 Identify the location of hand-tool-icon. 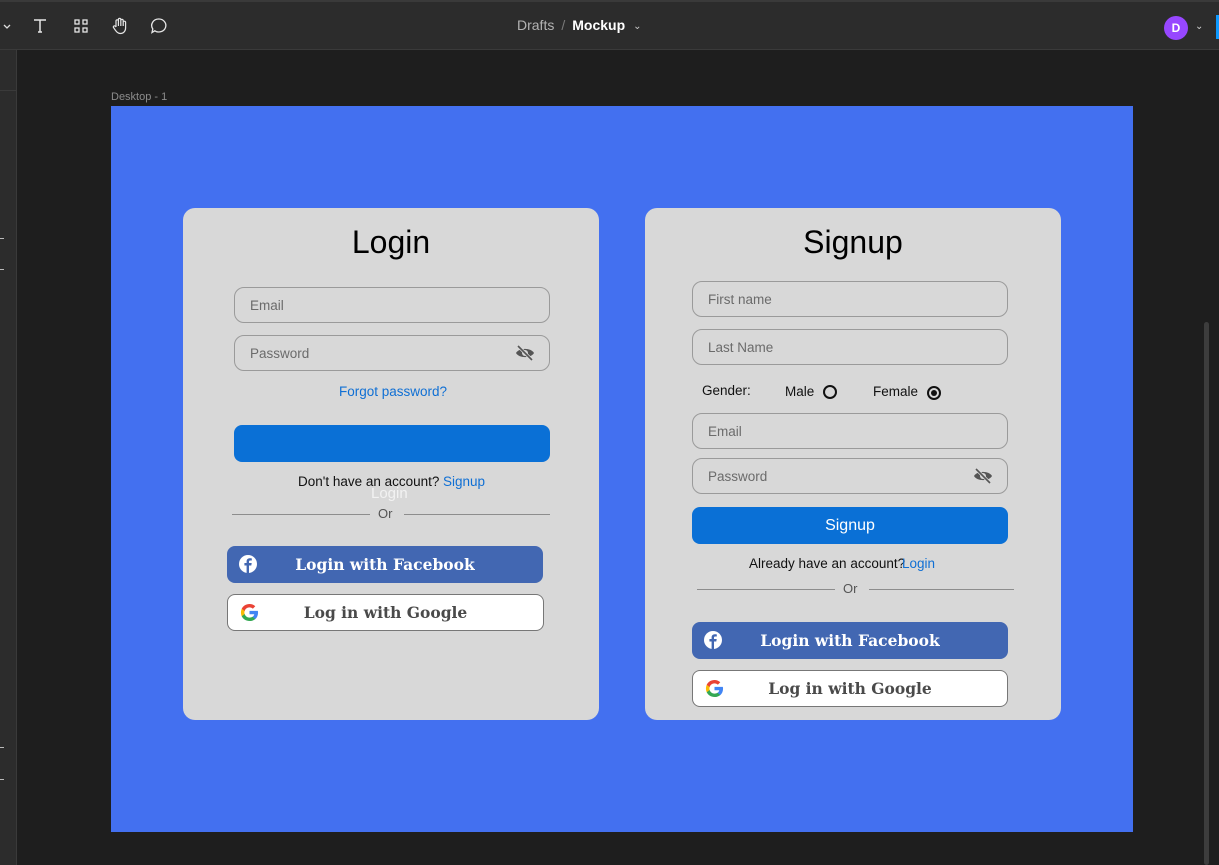
(120, 26).